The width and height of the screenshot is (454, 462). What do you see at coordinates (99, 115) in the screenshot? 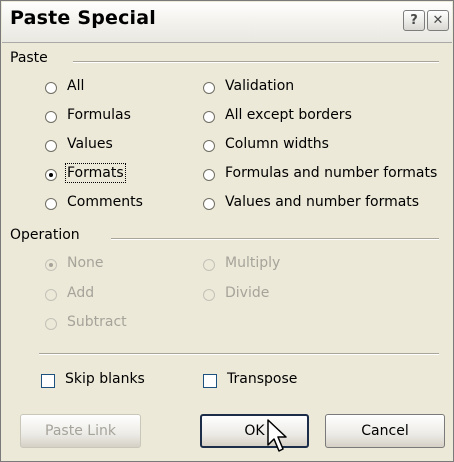
I see `paste-formulas-label: Formulas` at bounding box center [99, 115].